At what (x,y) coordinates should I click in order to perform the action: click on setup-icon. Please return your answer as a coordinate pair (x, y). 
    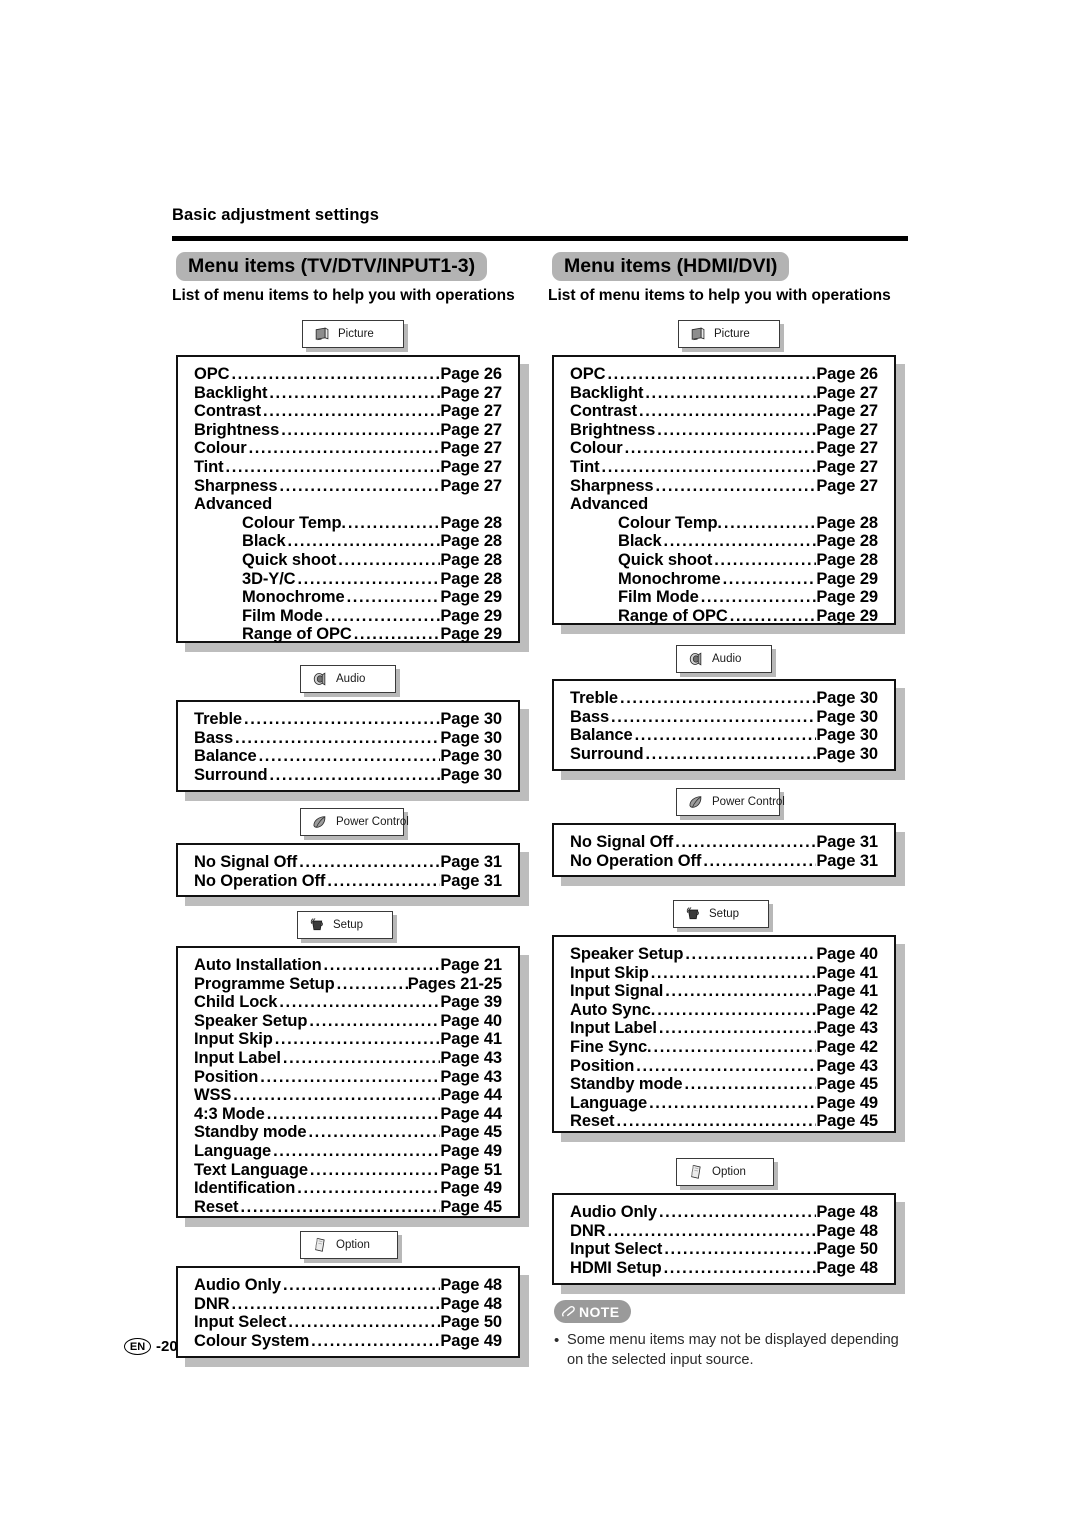
    Looking at the image, I should click on (317, 925).